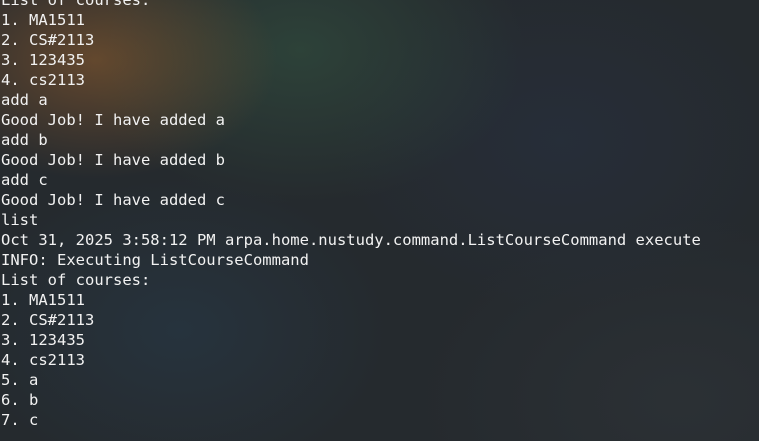 The height and width of the screenshot is (441, 759). Describe the element at coordinates (113, 160) in the screenshot. I see `terminal-line: Good Job! I have added b` at that location.